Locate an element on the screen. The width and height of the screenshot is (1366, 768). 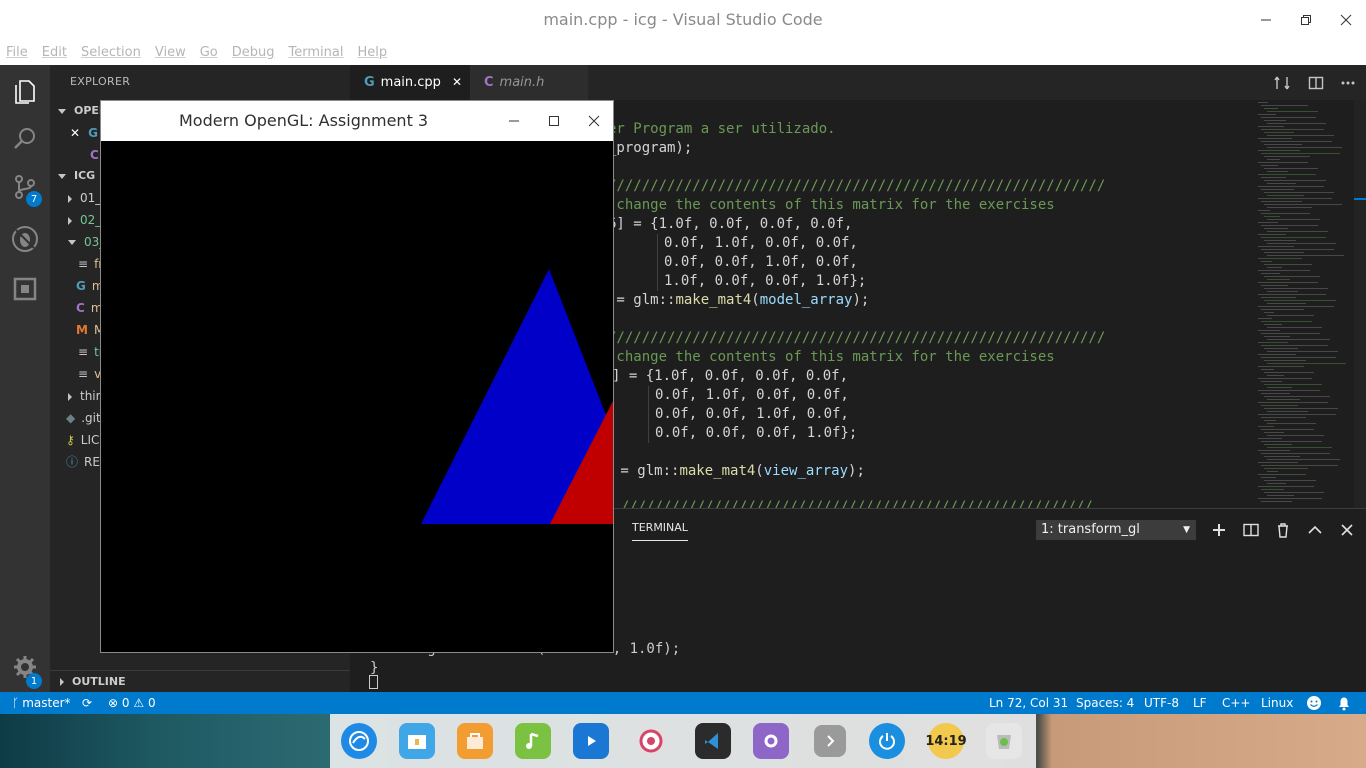
warning-icon: ⚠ is located at coordinates (139, 703).